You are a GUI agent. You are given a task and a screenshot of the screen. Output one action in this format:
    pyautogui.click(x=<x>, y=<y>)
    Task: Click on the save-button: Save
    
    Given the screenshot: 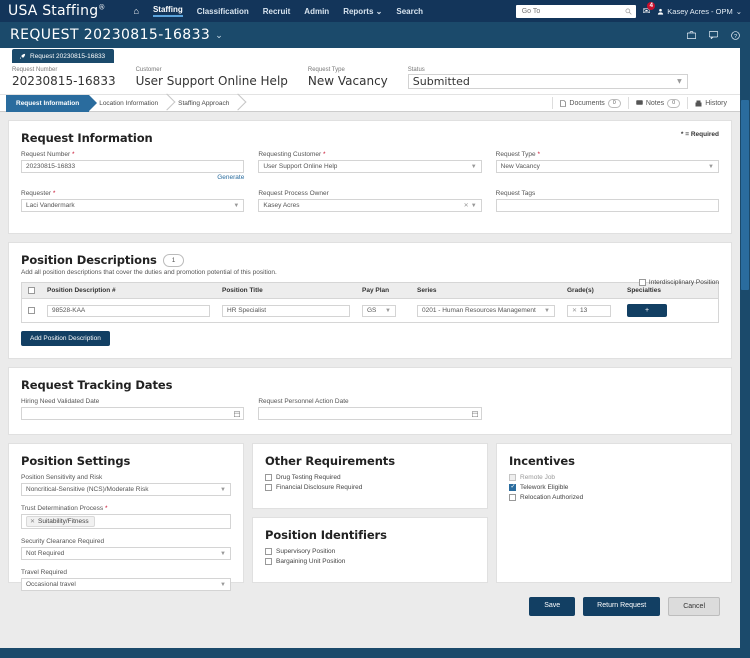 What is the action you would take?
    pyautogui.click(x=552, y=607)
    